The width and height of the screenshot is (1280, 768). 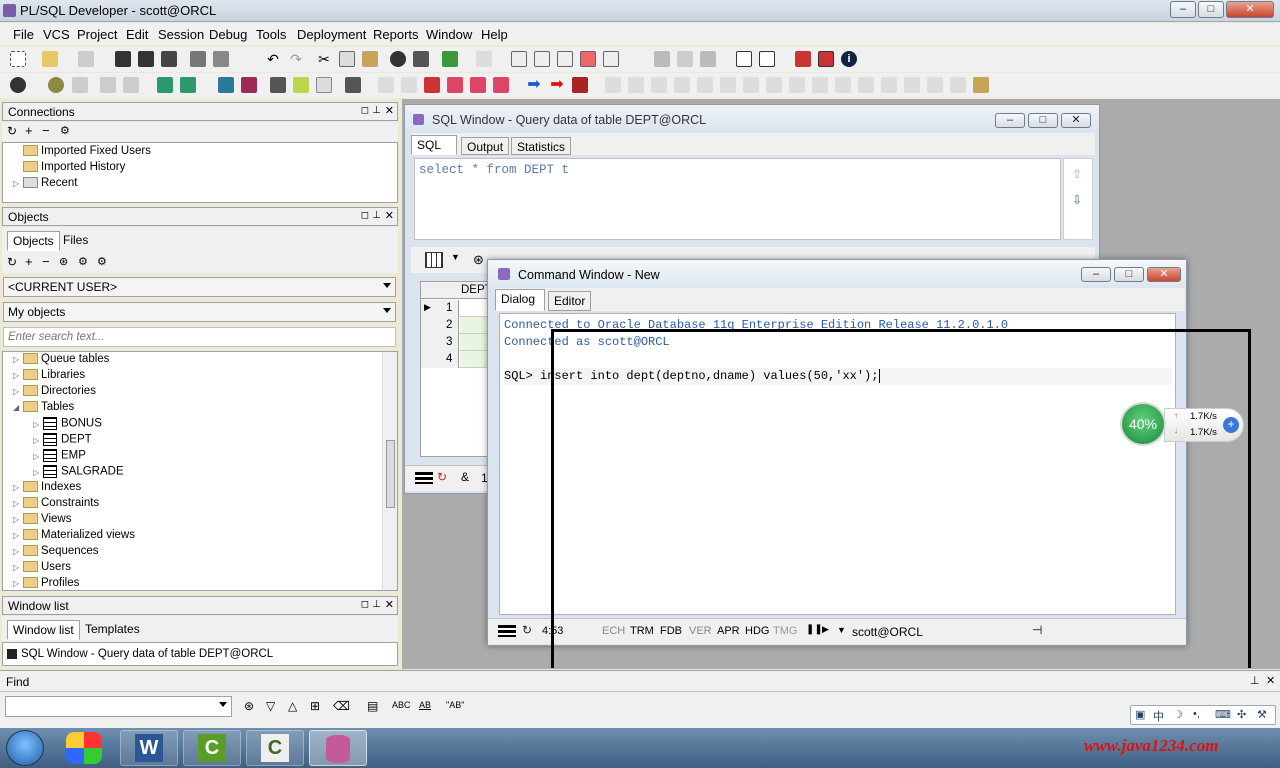 I want to click on add-icon: +, so click(x=29, y=261).